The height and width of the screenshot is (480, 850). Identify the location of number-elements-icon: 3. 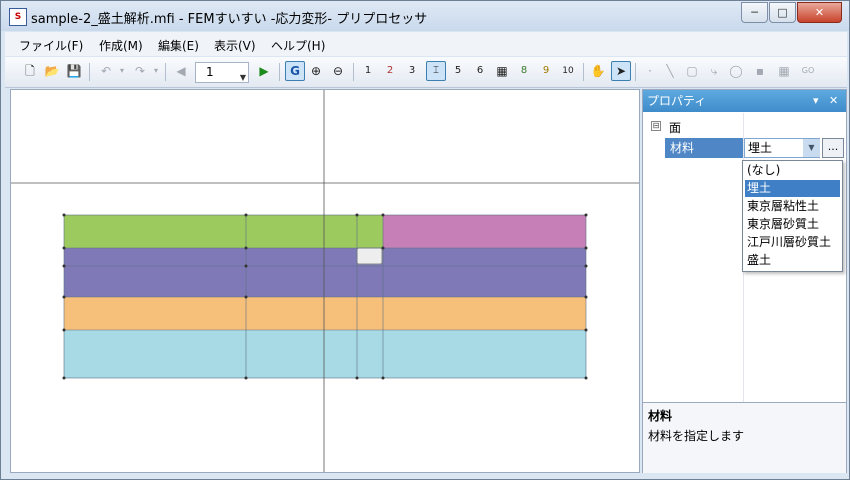
(412, 71).